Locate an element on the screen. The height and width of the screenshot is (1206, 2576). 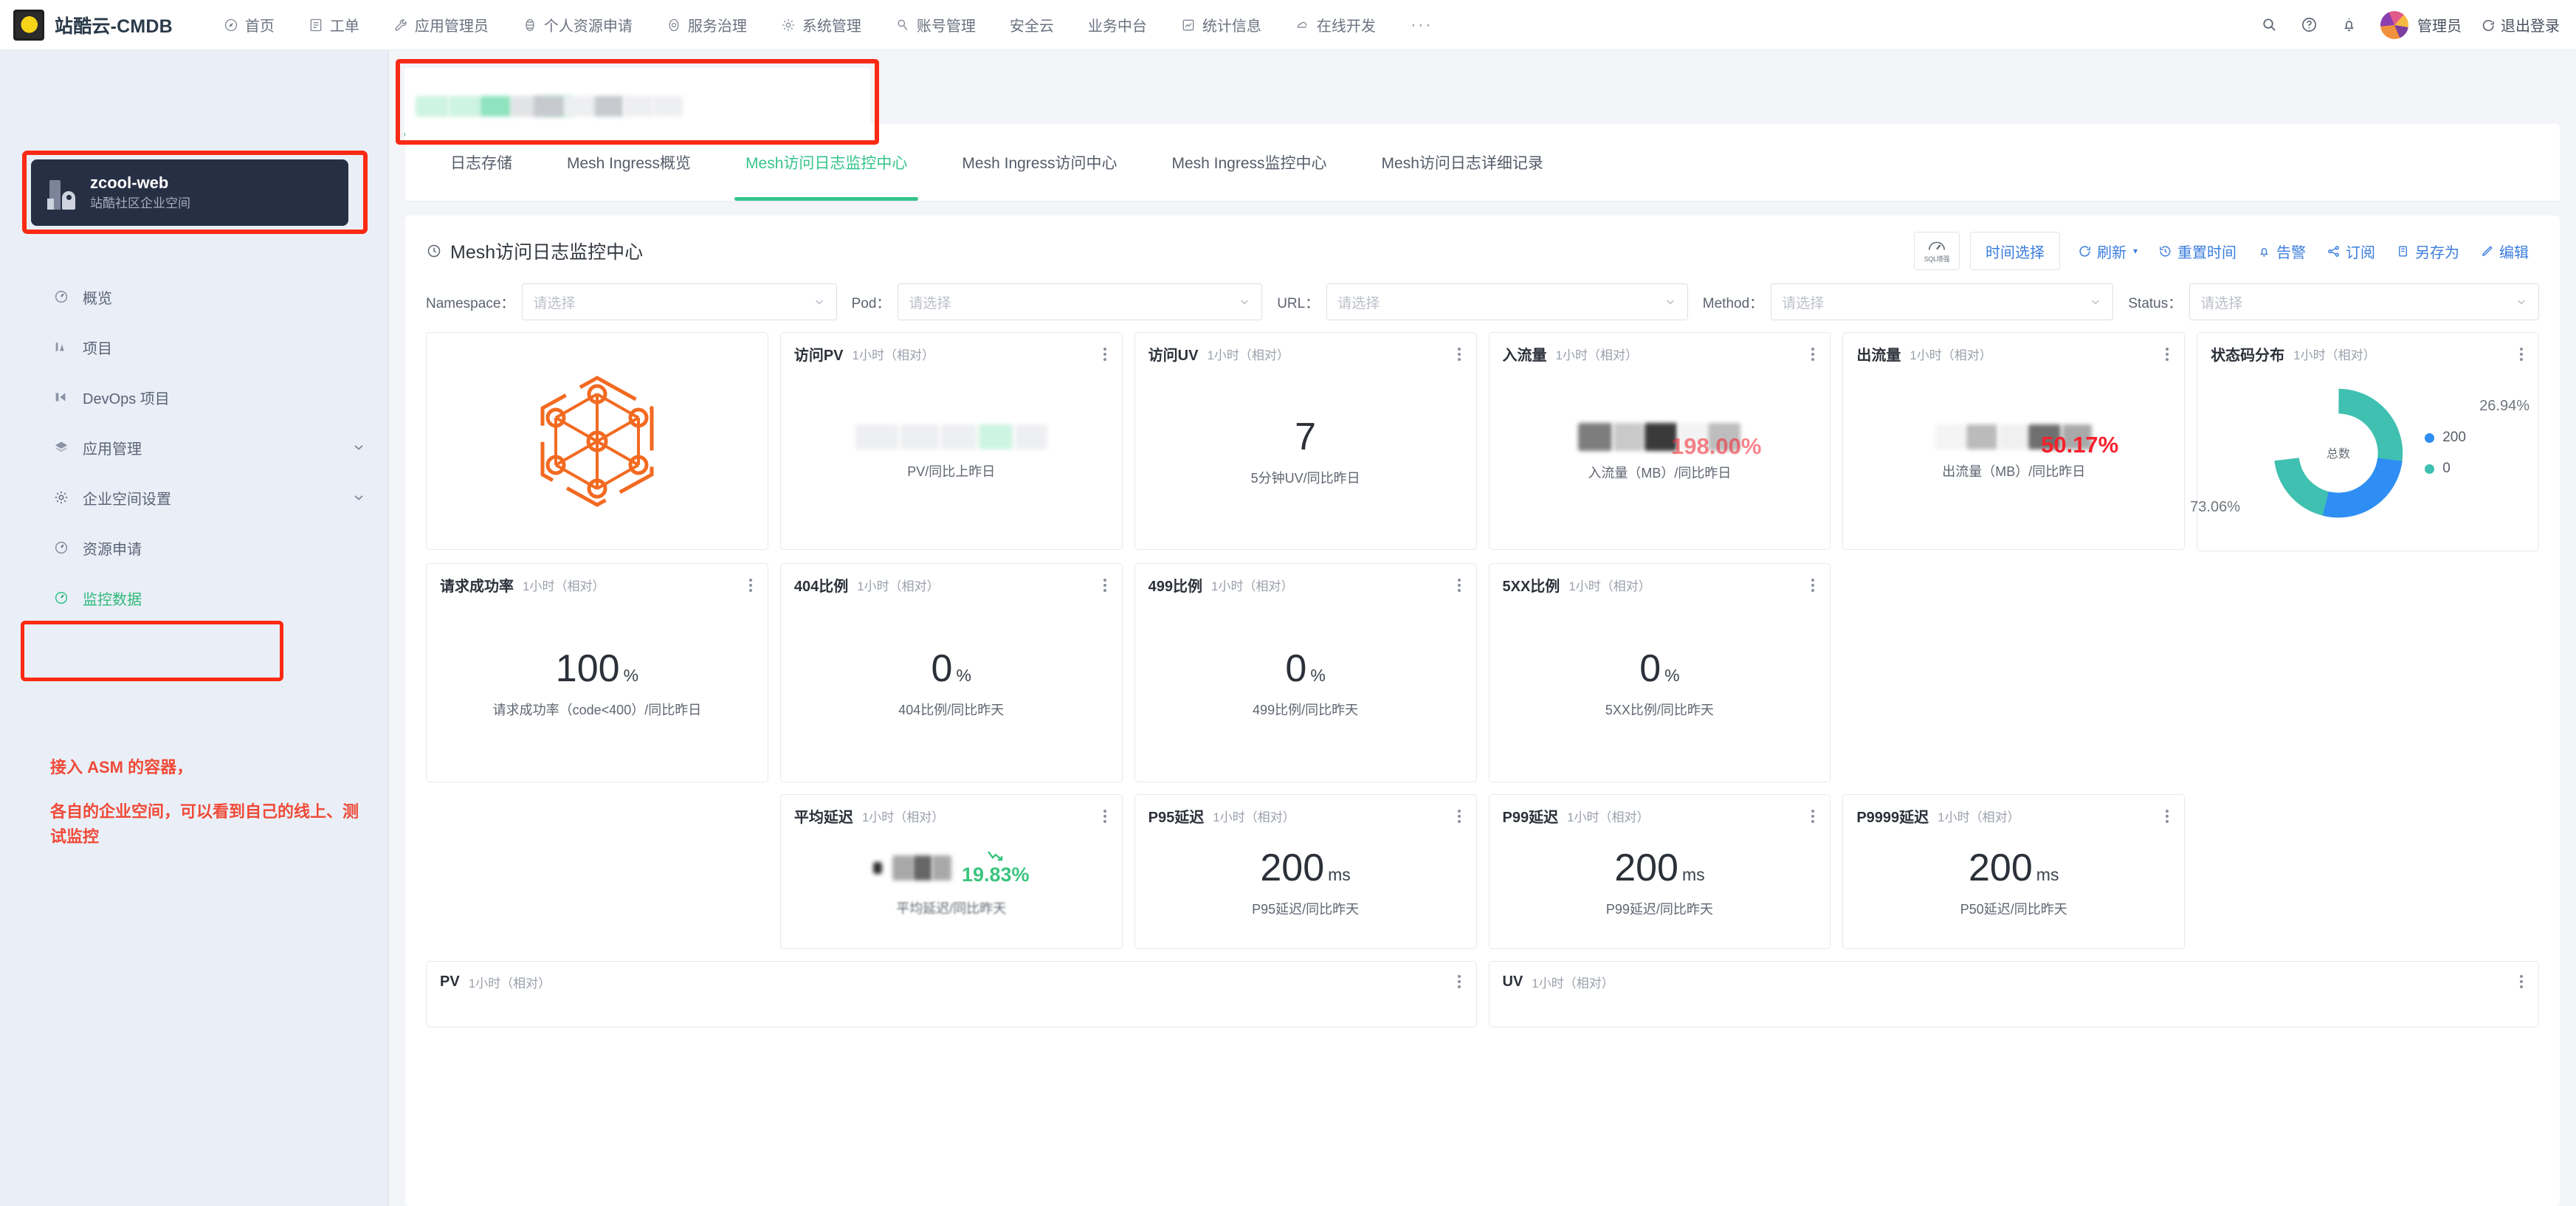
legend-item-0: 0 is located at coordinates (2446, 469).